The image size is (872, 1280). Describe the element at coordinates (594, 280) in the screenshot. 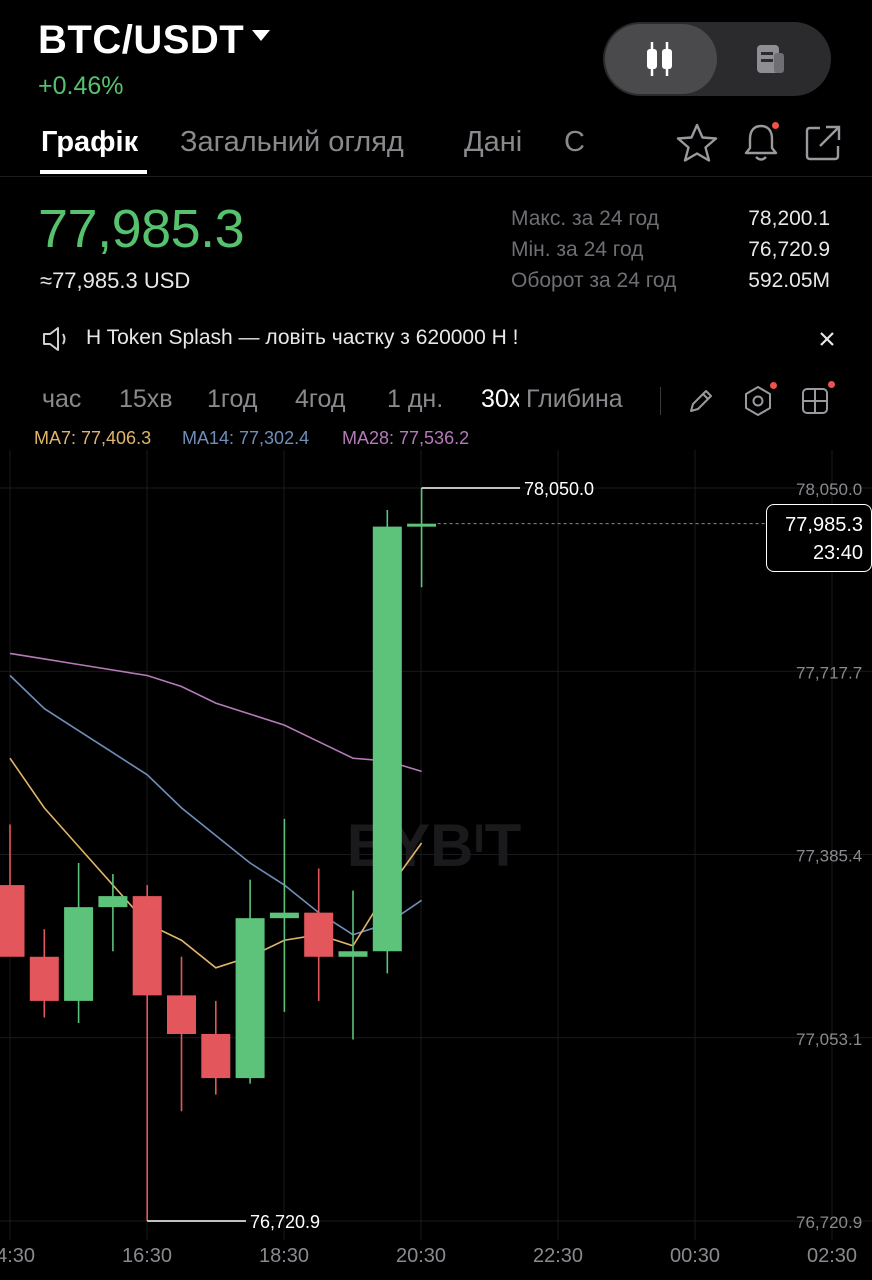

I see `stat-turnover-label: Оборот за 24 год` at that location.